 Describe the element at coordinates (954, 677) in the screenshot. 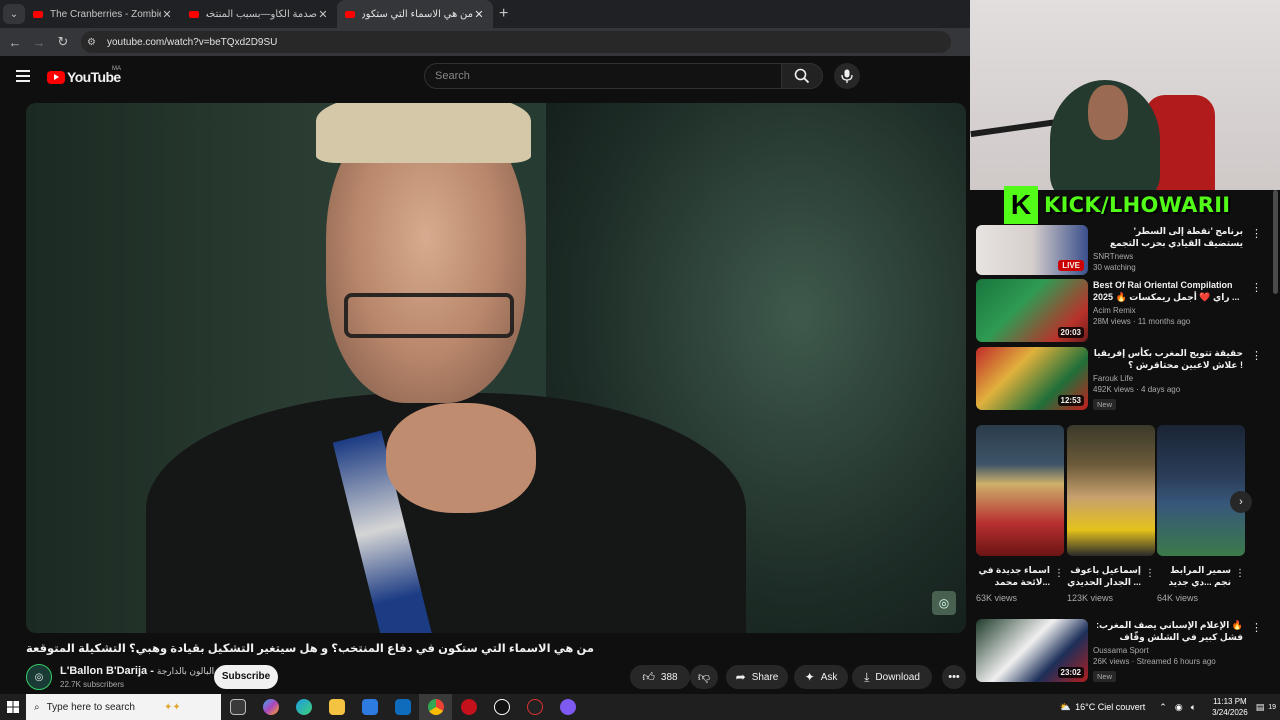

I see `more-actions-button: •••` at that location.